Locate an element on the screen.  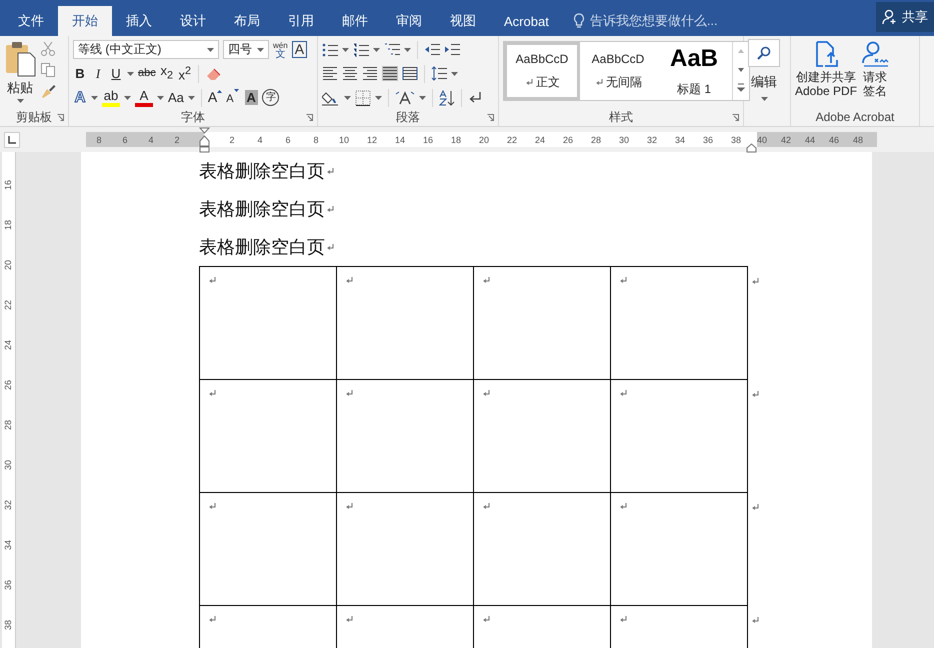
ribbon-tab: 插入 is located at coordinates (139, 21).